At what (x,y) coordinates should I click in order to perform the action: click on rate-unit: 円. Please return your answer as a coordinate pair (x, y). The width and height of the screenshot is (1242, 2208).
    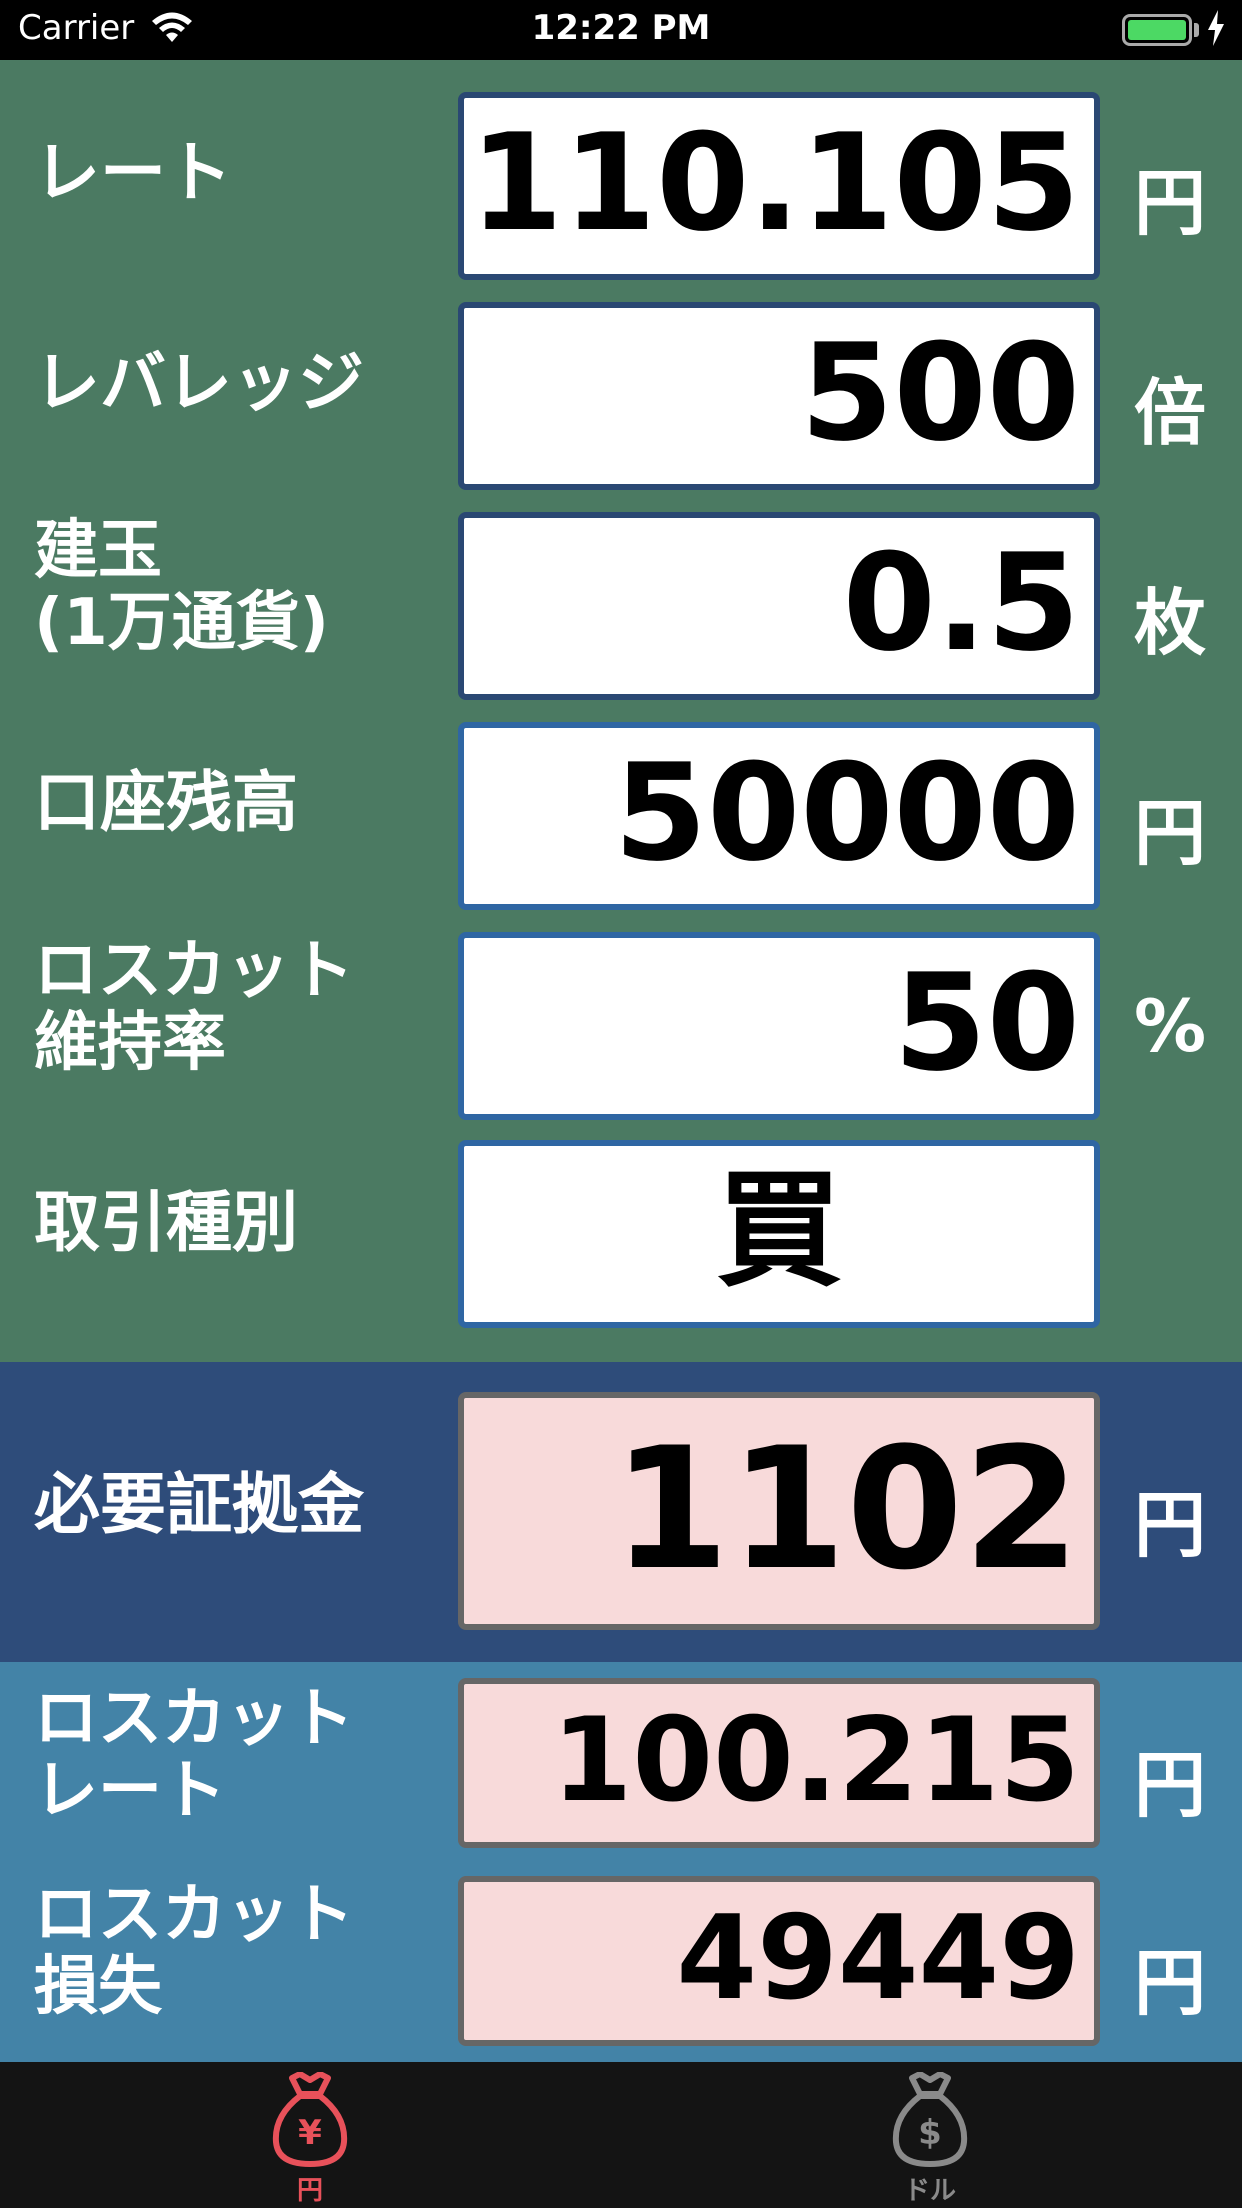
    Looking at the image, I should click on (1170, 203).